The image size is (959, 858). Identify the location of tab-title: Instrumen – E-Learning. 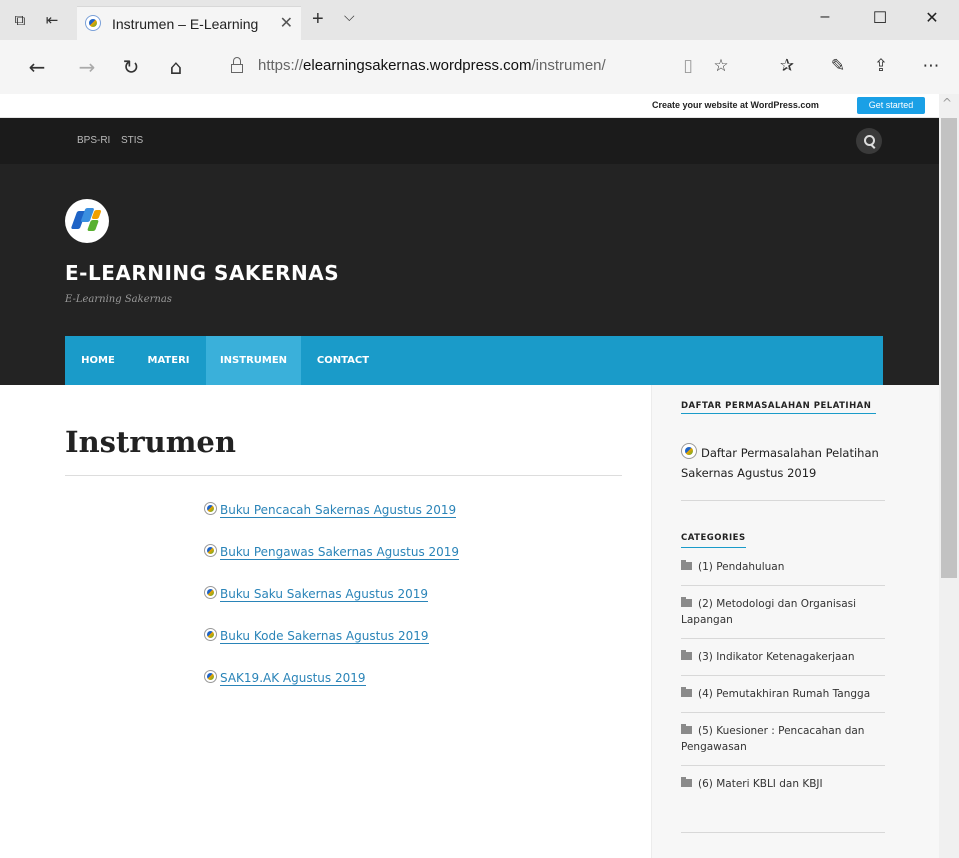
(185, 24).